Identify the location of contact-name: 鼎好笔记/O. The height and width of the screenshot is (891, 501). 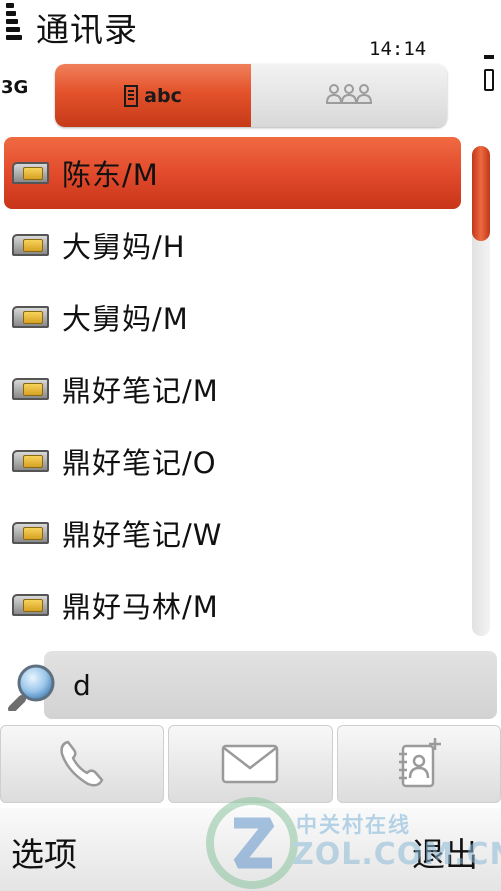
(139, 463).